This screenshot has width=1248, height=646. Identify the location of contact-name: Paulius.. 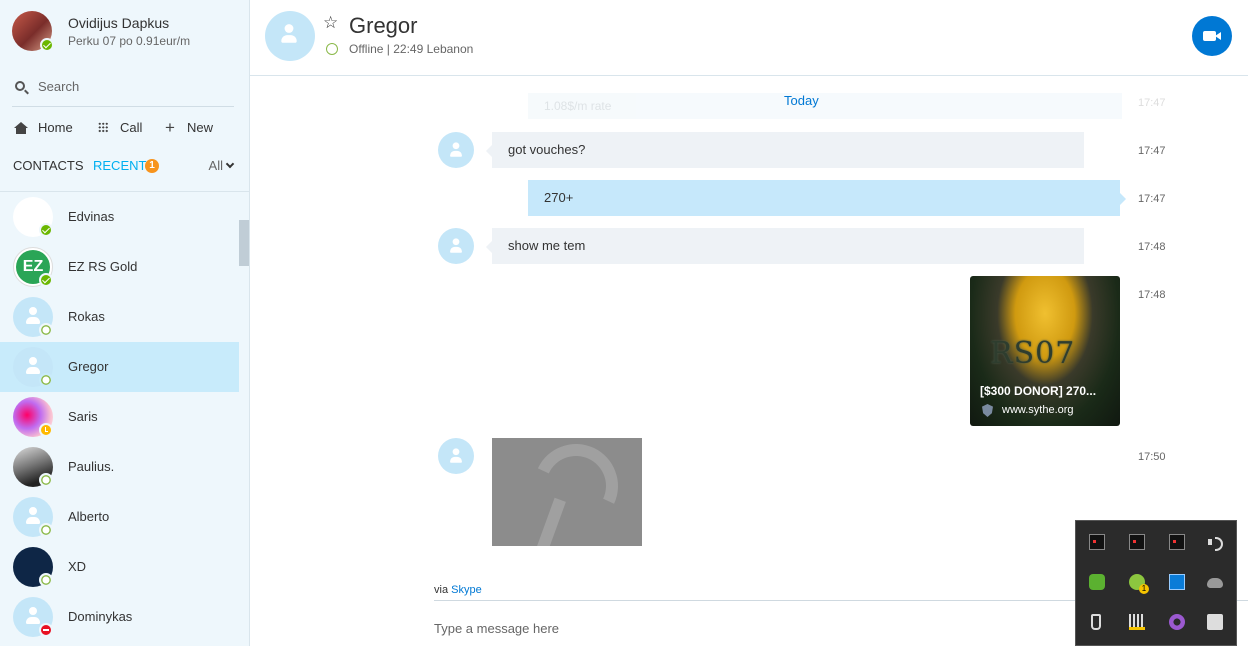
(91, 466).